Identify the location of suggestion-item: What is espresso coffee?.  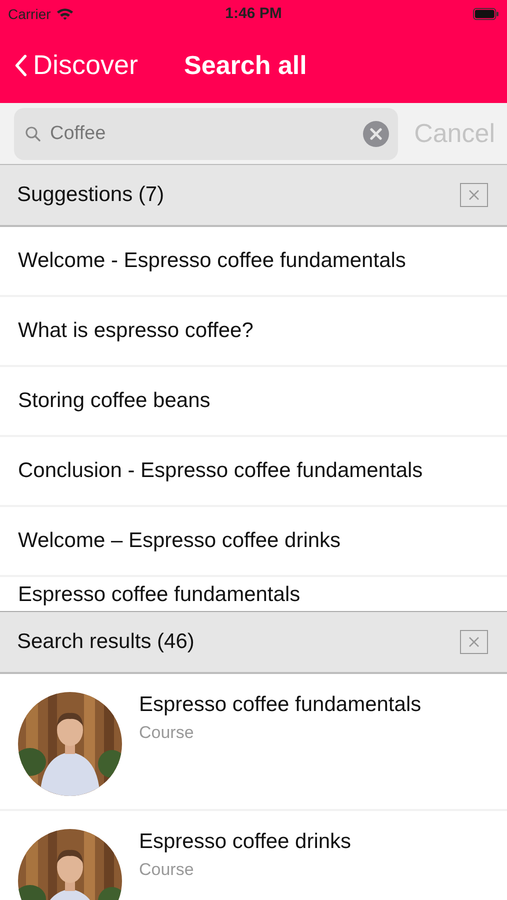
(253, 331).